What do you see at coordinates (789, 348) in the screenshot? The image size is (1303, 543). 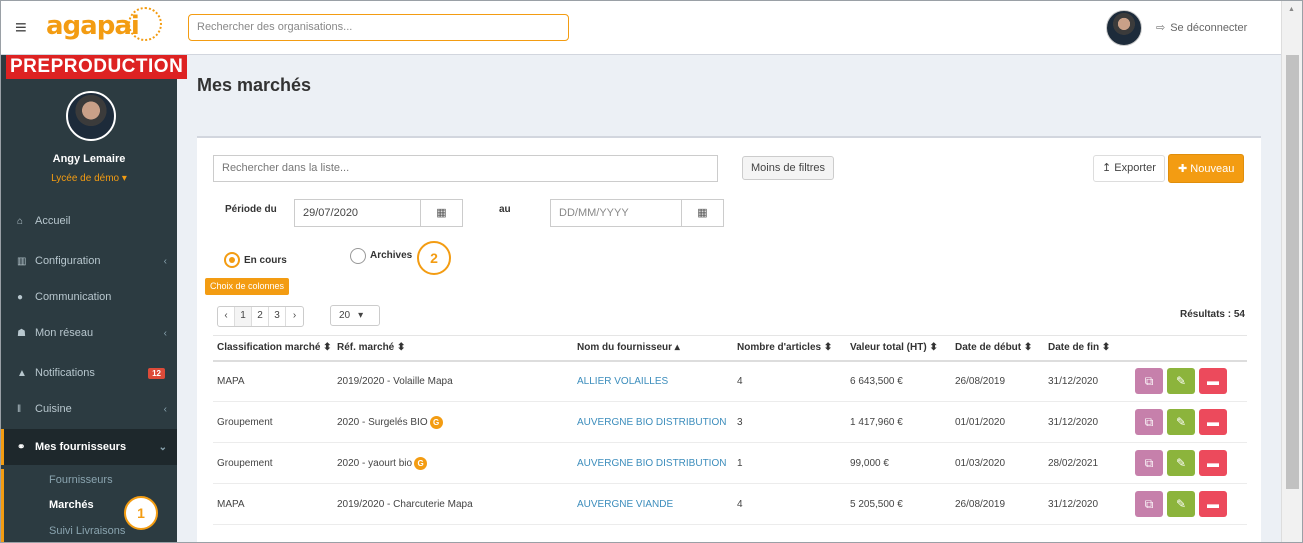 I see `col-articles: Nombre d'articles ⬍` at bounding box center [789, 348].